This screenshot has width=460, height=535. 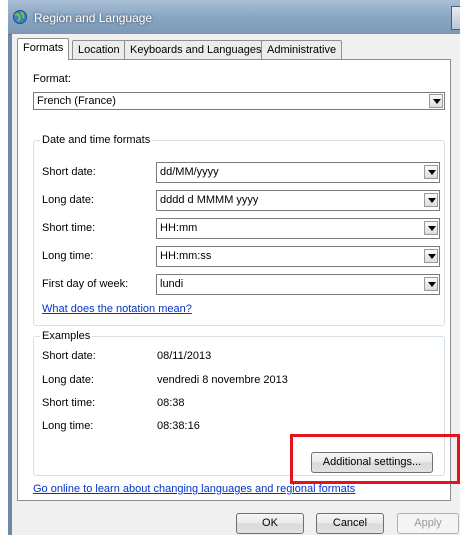 What do you see at coordinates (76, 101) in the screenshot?
I see `format-value: French (France)` at bounding box center [76, 101].